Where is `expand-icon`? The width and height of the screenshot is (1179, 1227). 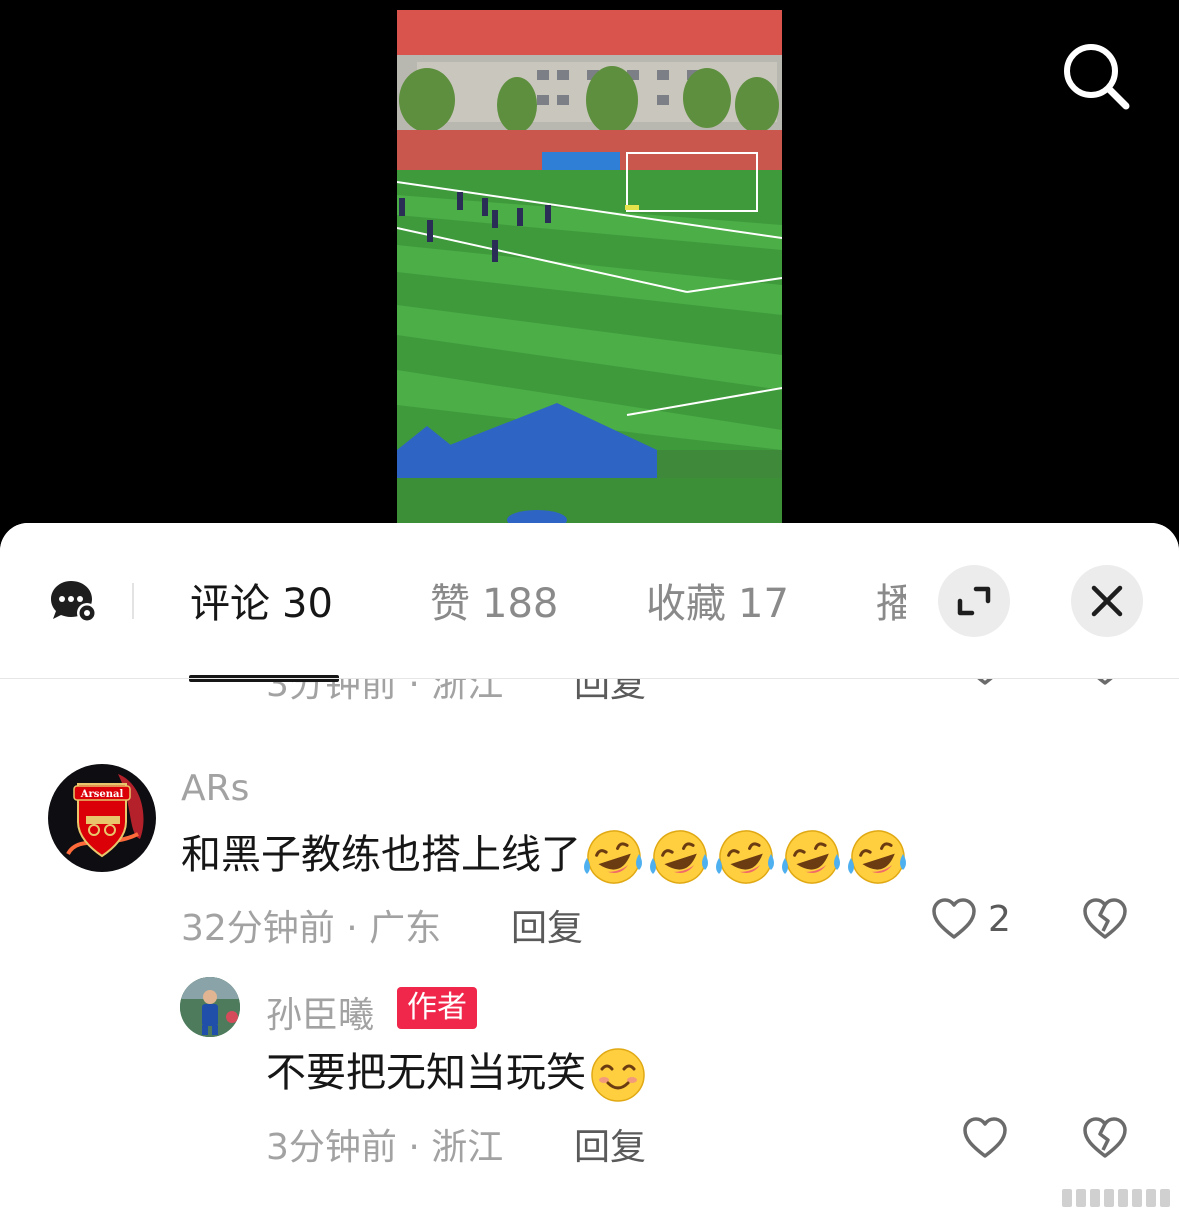
expand-icon is located at coordinates (974, 601).